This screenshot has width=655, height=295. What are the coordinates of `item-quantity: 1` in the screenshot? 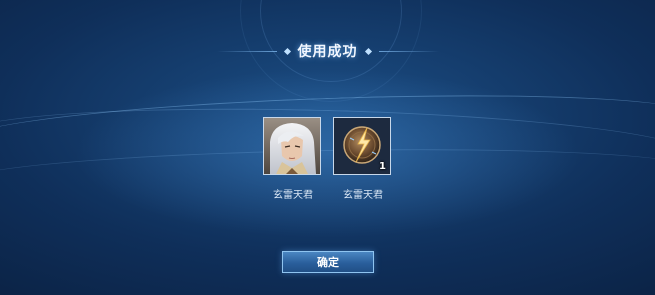 It's located at (382, 166).